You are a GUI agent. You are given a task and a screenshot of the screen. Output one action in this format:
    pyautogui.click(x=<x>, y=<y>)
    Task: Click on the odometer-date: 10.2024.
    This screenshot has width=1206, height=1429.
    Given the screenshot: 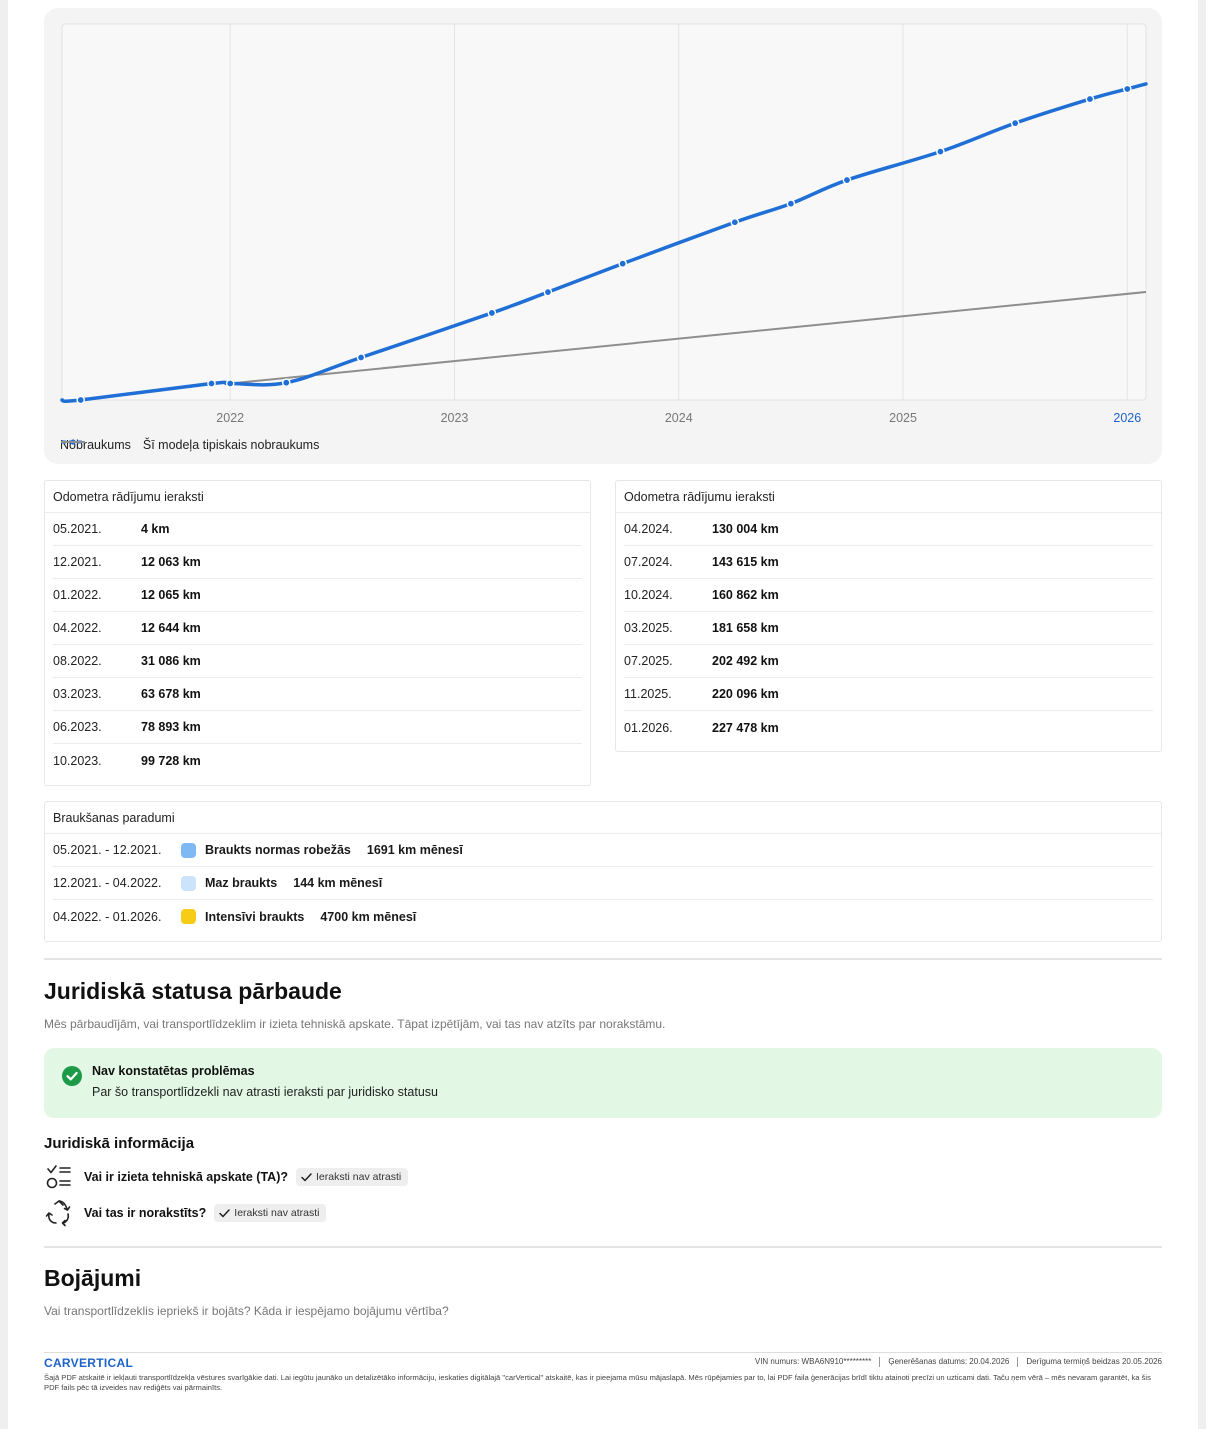 What is the action you would take?
    pyautogui.click(x=648, y=595)
    